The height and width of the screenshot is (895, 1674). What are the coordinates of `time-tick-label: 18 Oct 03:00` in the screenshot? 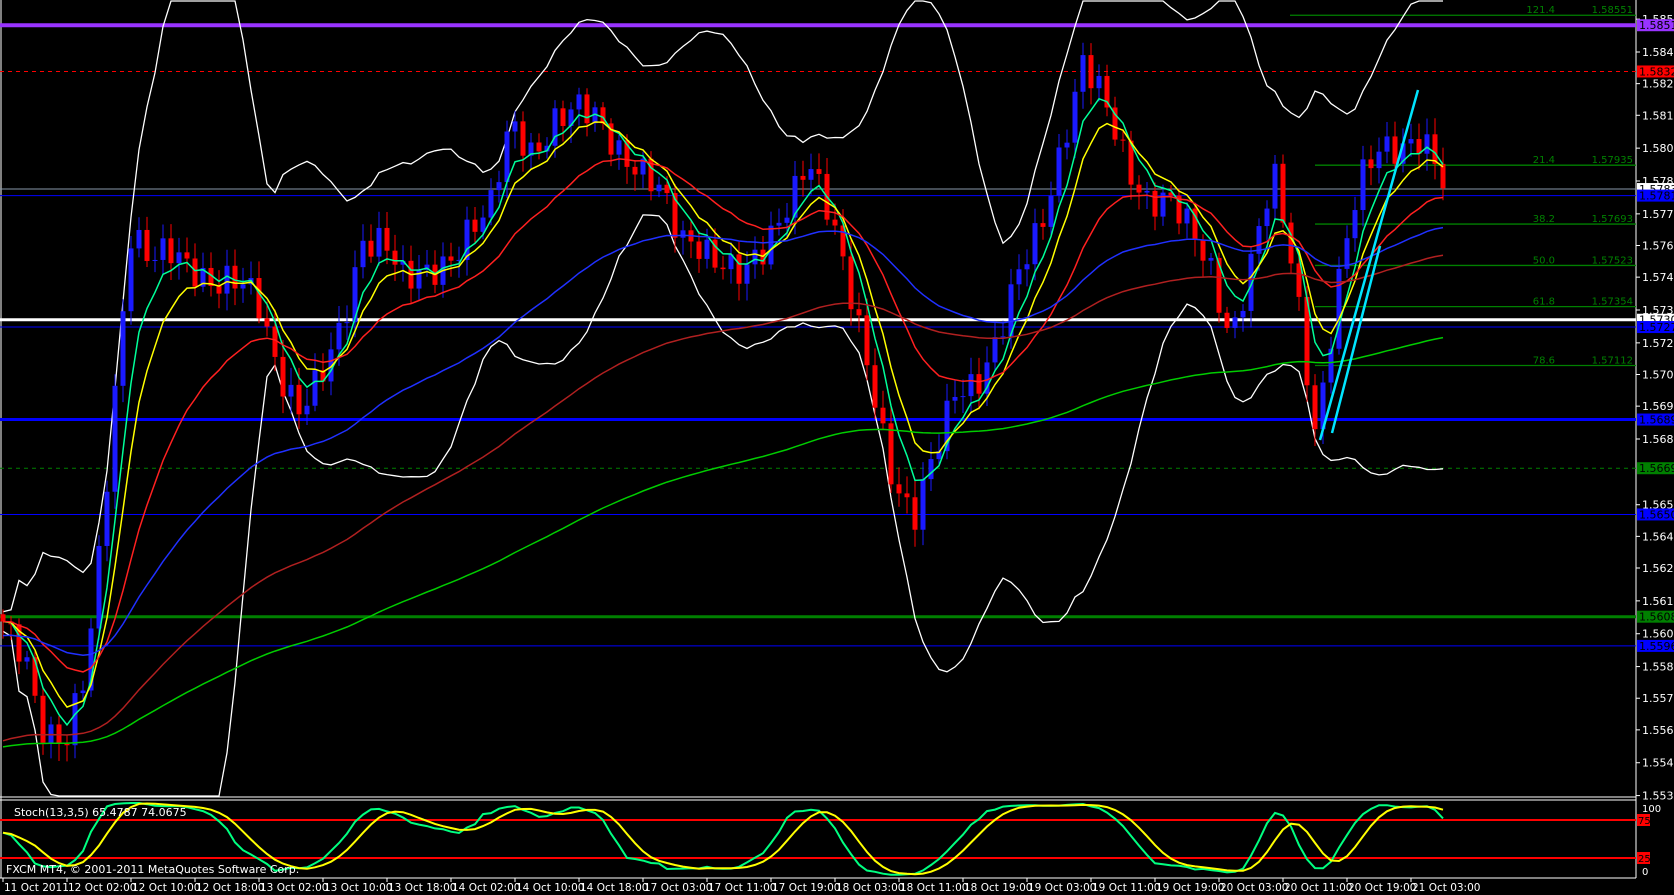 It's located at (870, 888).